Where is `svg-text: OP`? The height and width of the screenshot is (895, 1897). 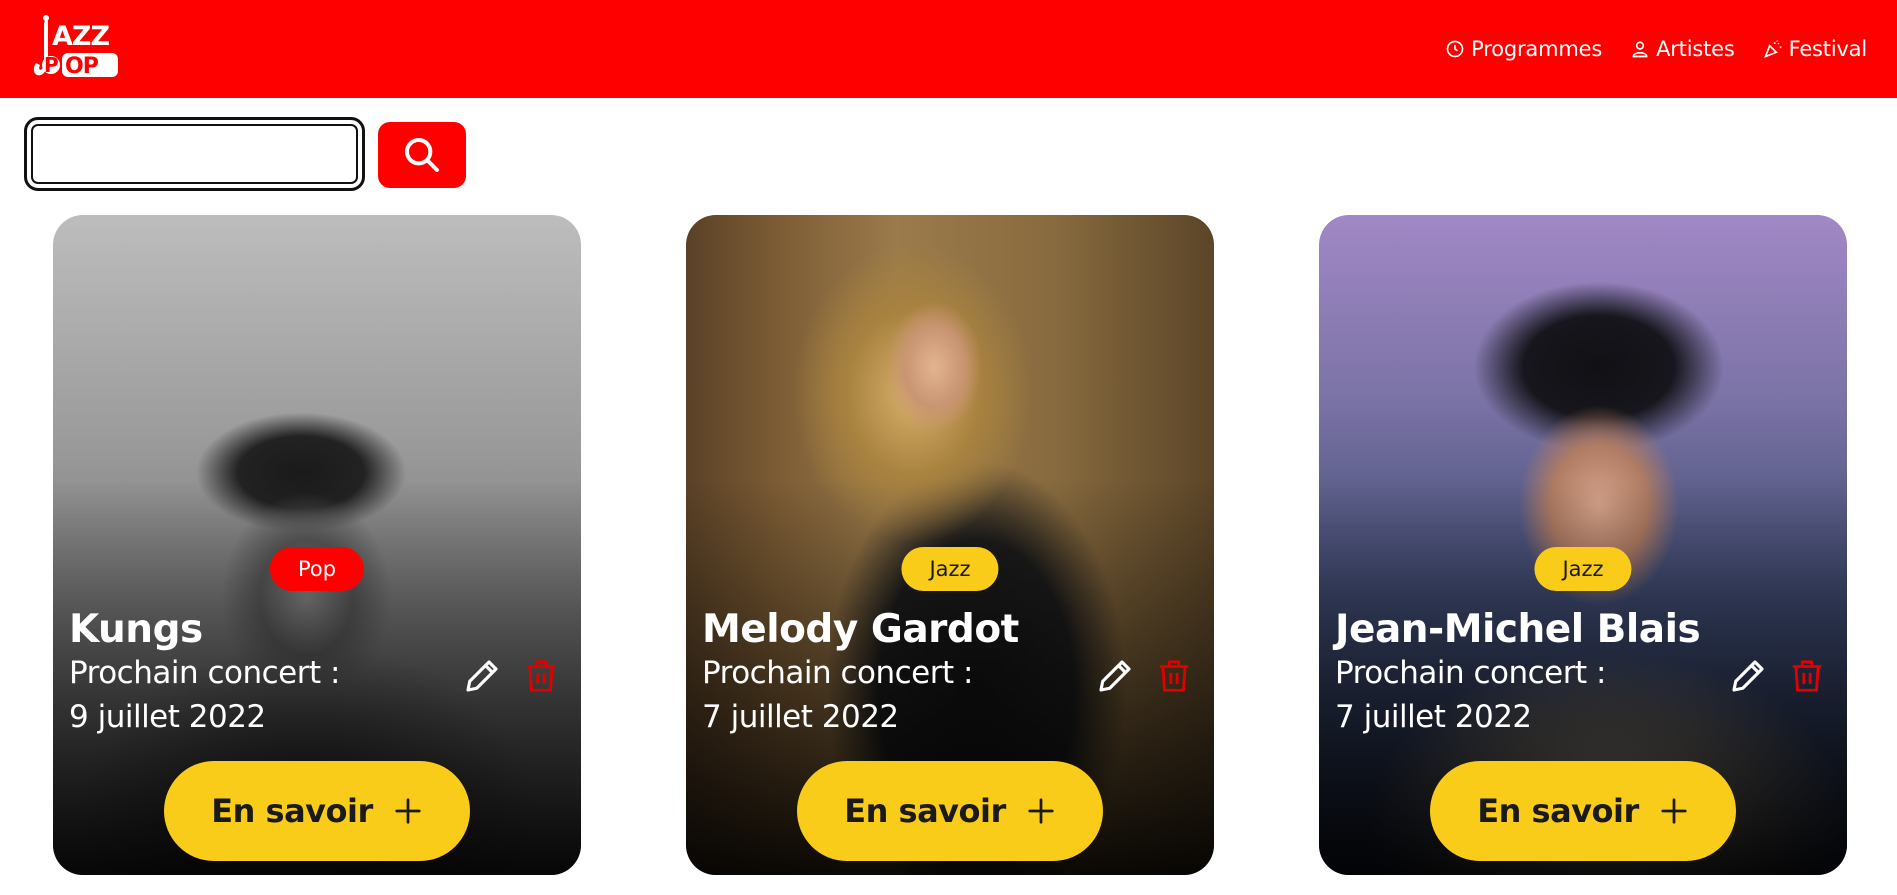 svg-text: OP is located at coordinates (82, 66).